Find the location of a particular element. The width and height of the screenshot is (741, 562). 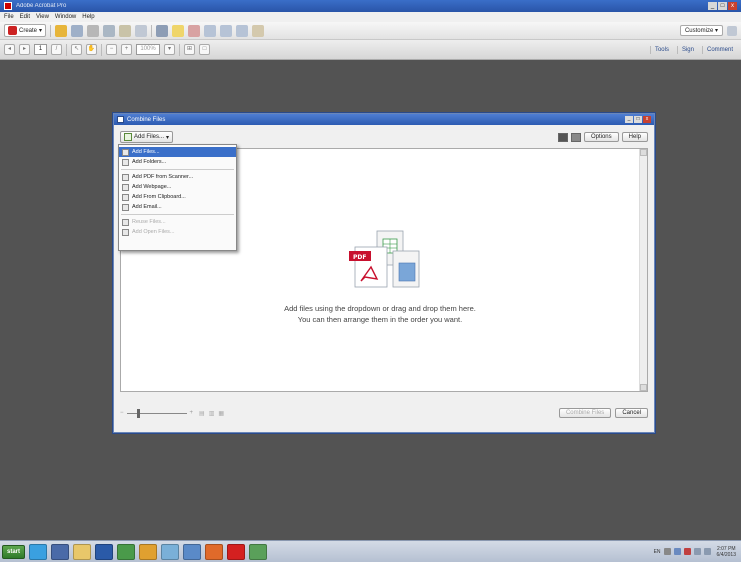

start-button: start is located at coordinates (14, 551).